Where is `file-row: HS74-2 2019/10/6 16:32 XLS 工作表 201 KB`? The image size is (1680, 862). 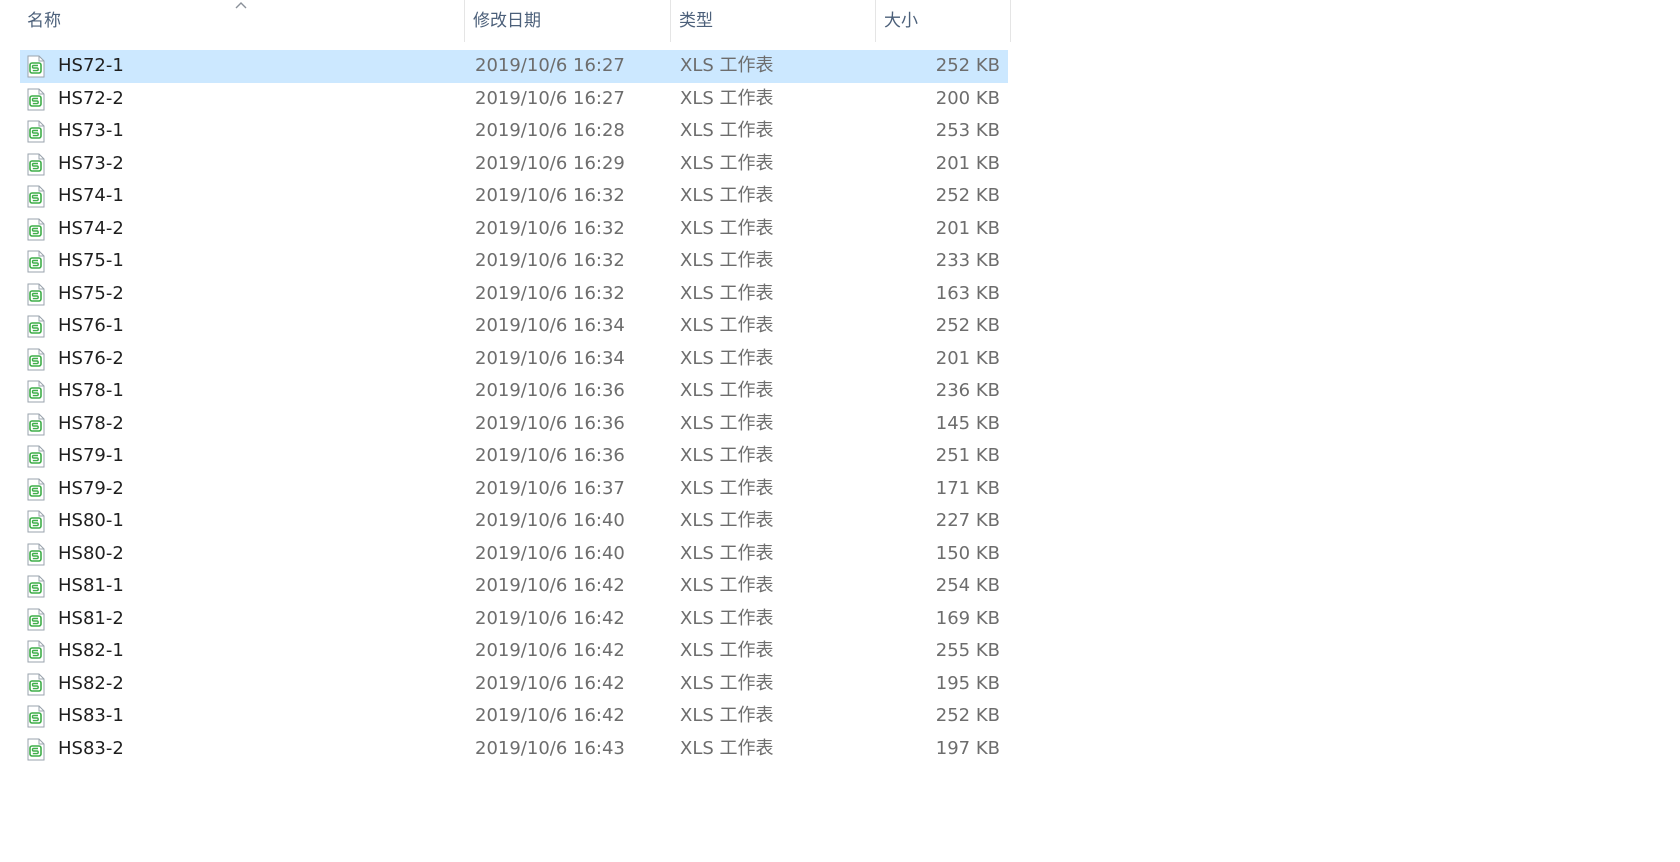
file-row: HS74-2 2019/10/6 16:32 XLS 工作表 201 KB is located at coordinates (514, 229).